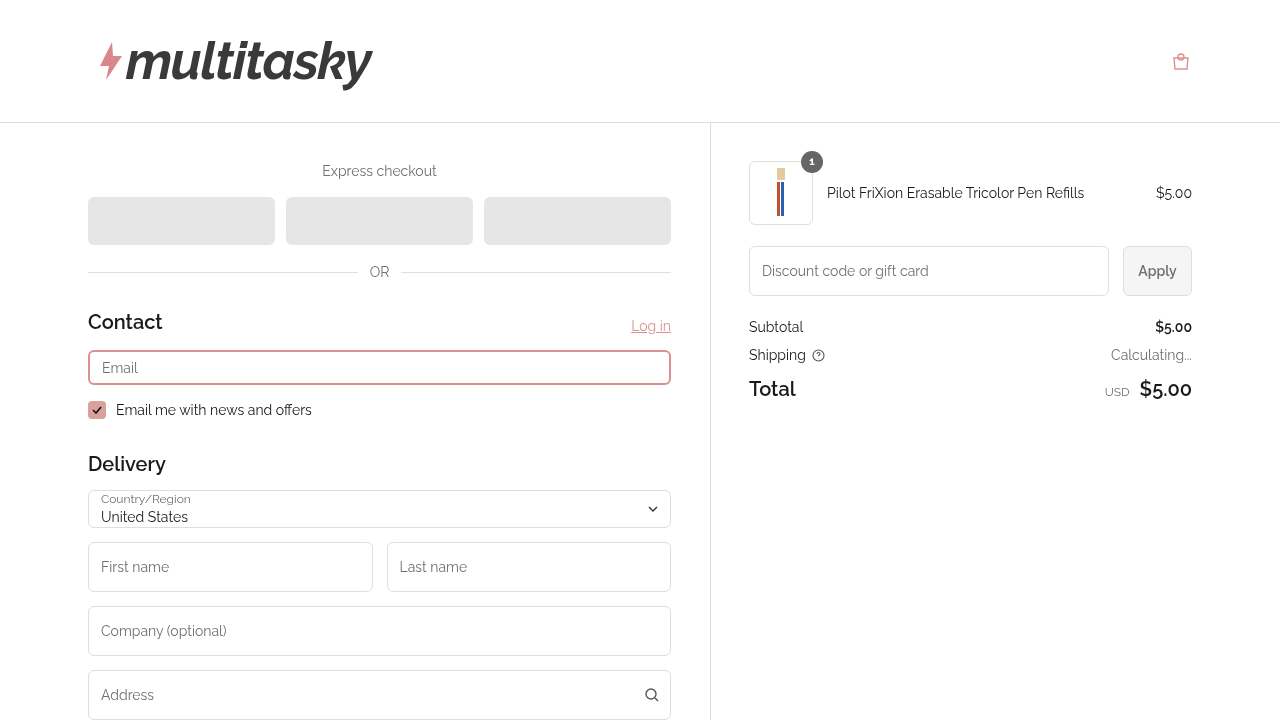 The image size is (1280, 720). Describe the element at coordinates (1157, 271) in the screenshot. I see `apply-button: Apply` at that location.